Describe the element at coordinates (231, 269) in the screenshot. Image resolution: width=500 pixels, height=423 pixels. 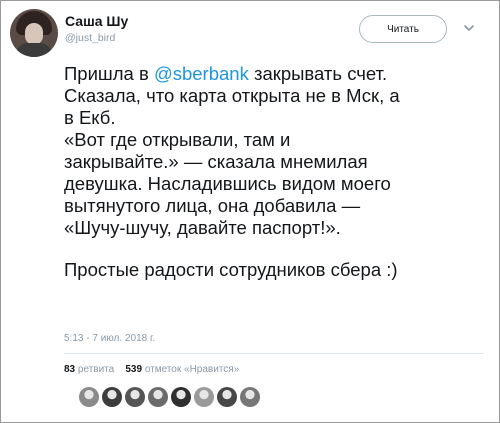
I see `tweet-line-9: Простые радости сотрудников сбера :)` at that location.